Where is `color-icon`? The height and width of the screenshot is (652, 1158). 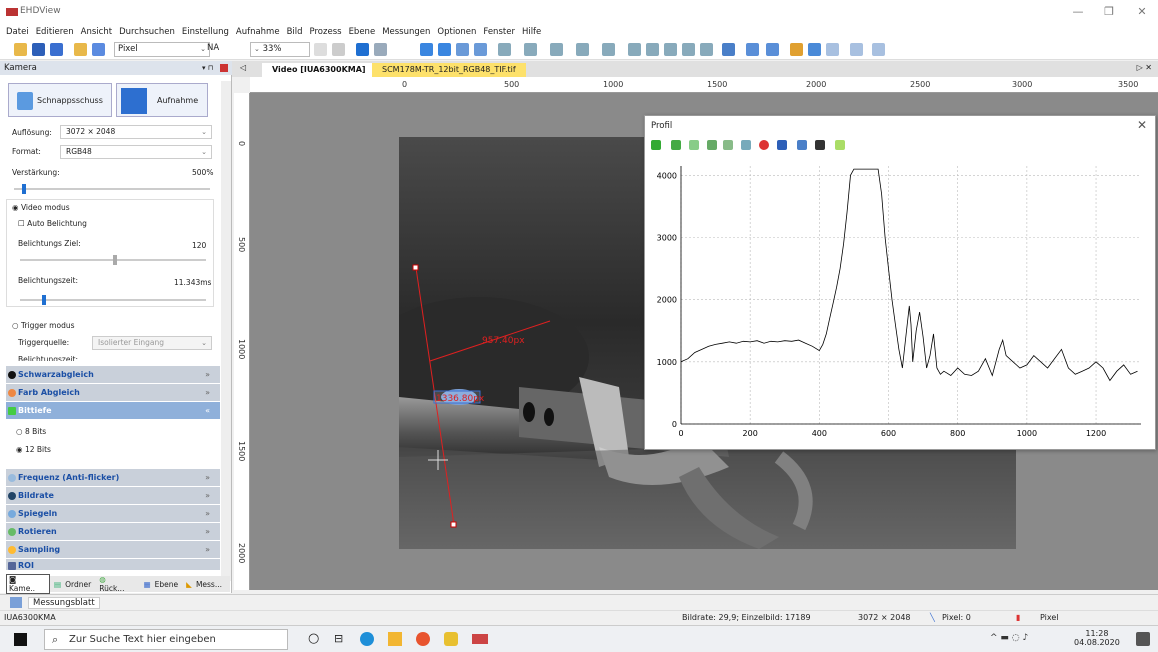
color-icon is located at coordinates (796, 49).